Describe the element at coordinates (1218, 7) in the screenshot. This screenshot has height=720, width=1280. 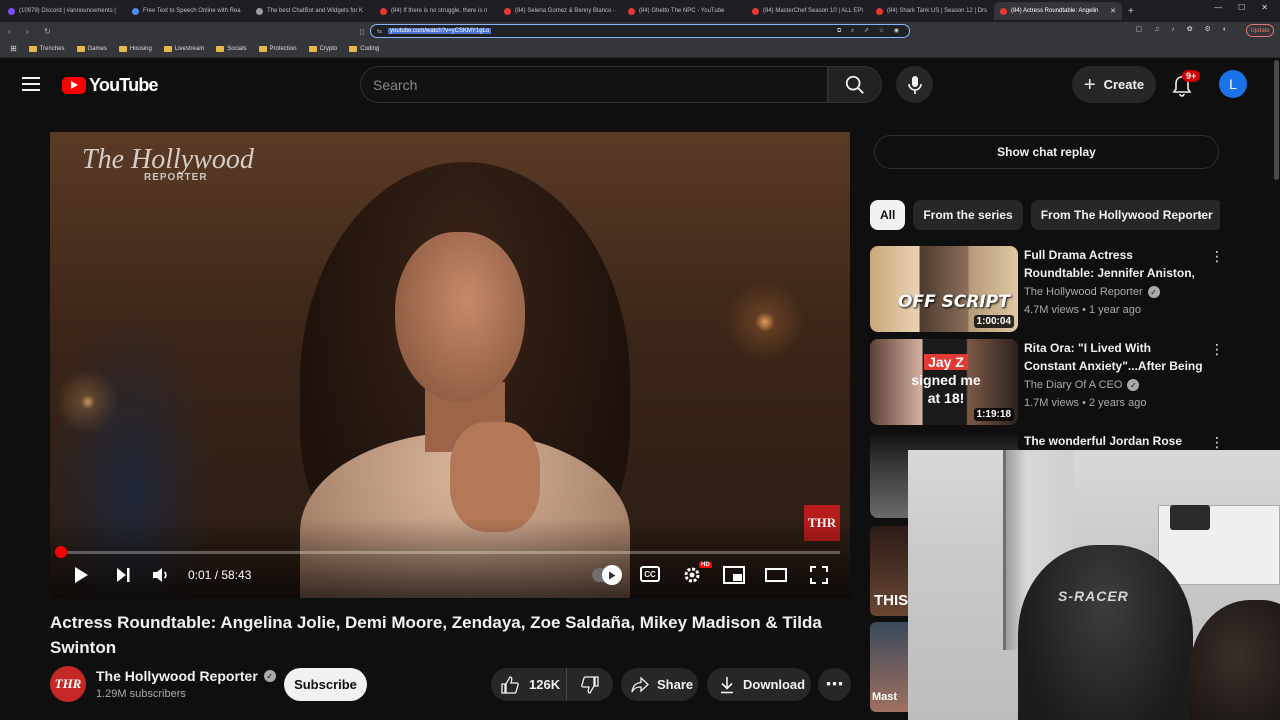
I see `minimize-icon: —` at that location.